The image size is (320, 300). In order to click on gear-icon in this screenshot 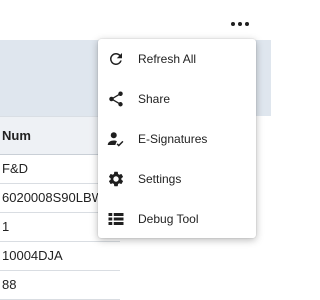, I will do `click(116, 179)`.